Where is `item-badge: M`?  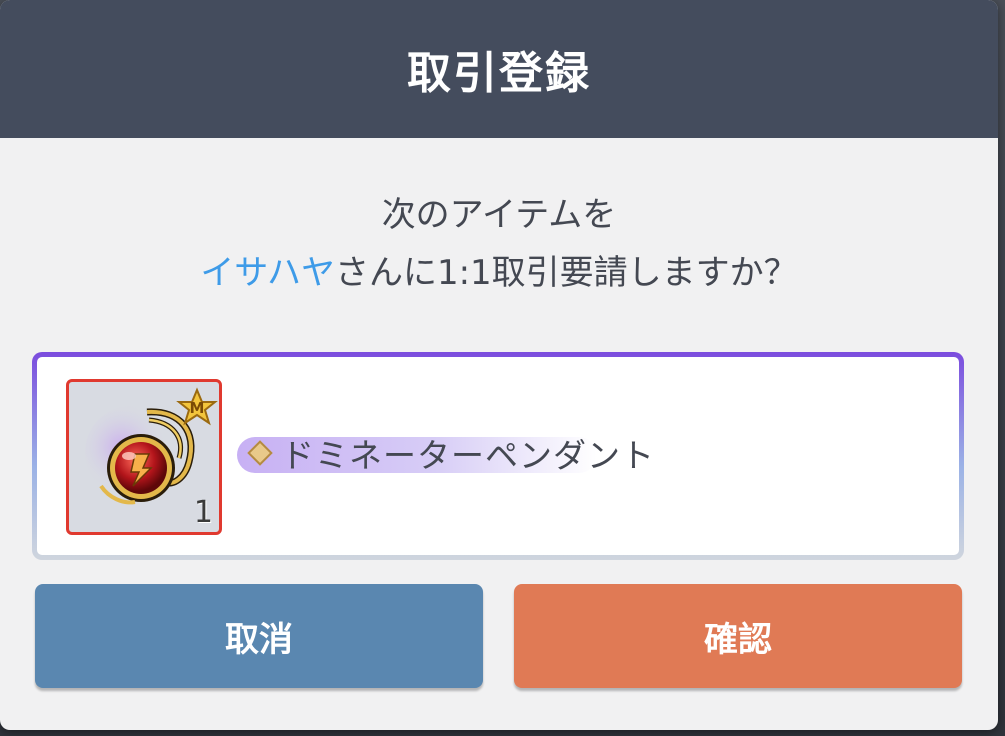 item-badge: M is located at coordinates (197, 408).